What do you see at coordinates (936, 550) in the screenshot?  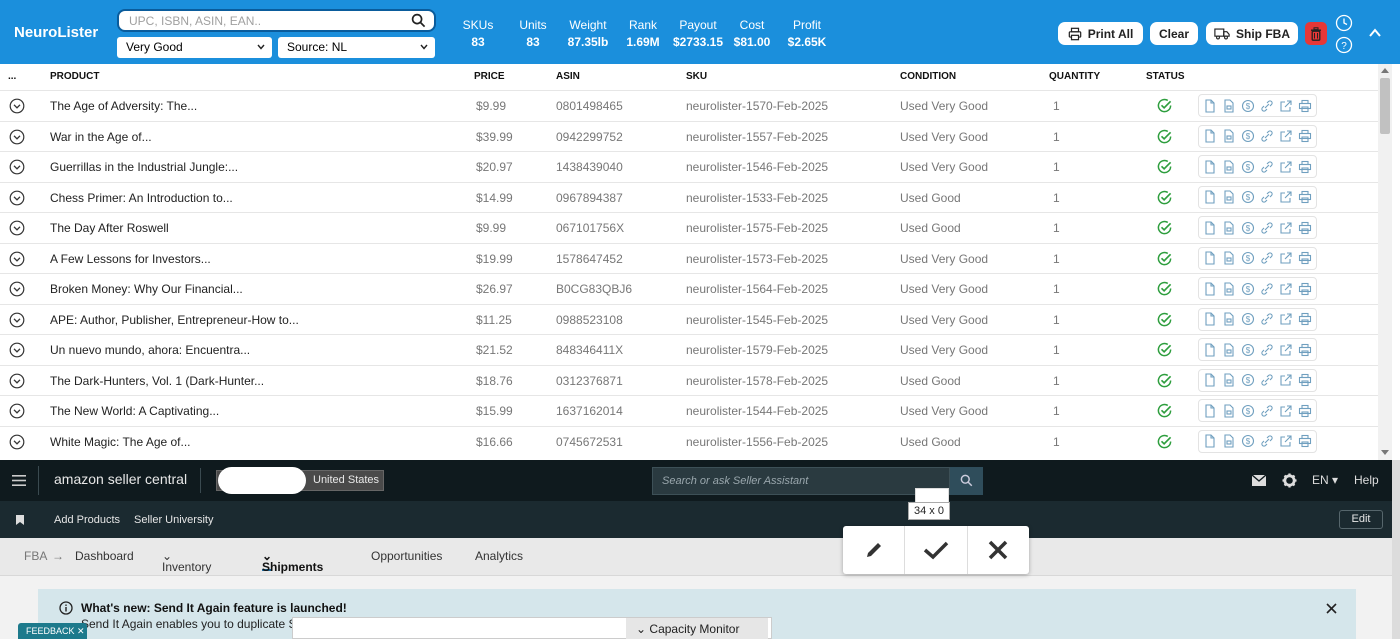 I see `confirm-button` at bounding box center [936, 550].